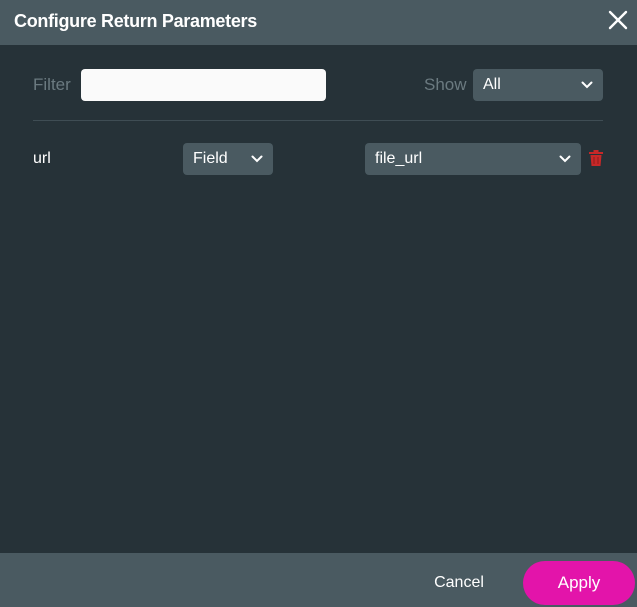 This screenshot has height=607, width=637. I want to click on dialog-header: Configure Return Parameters, so click(318, 22).